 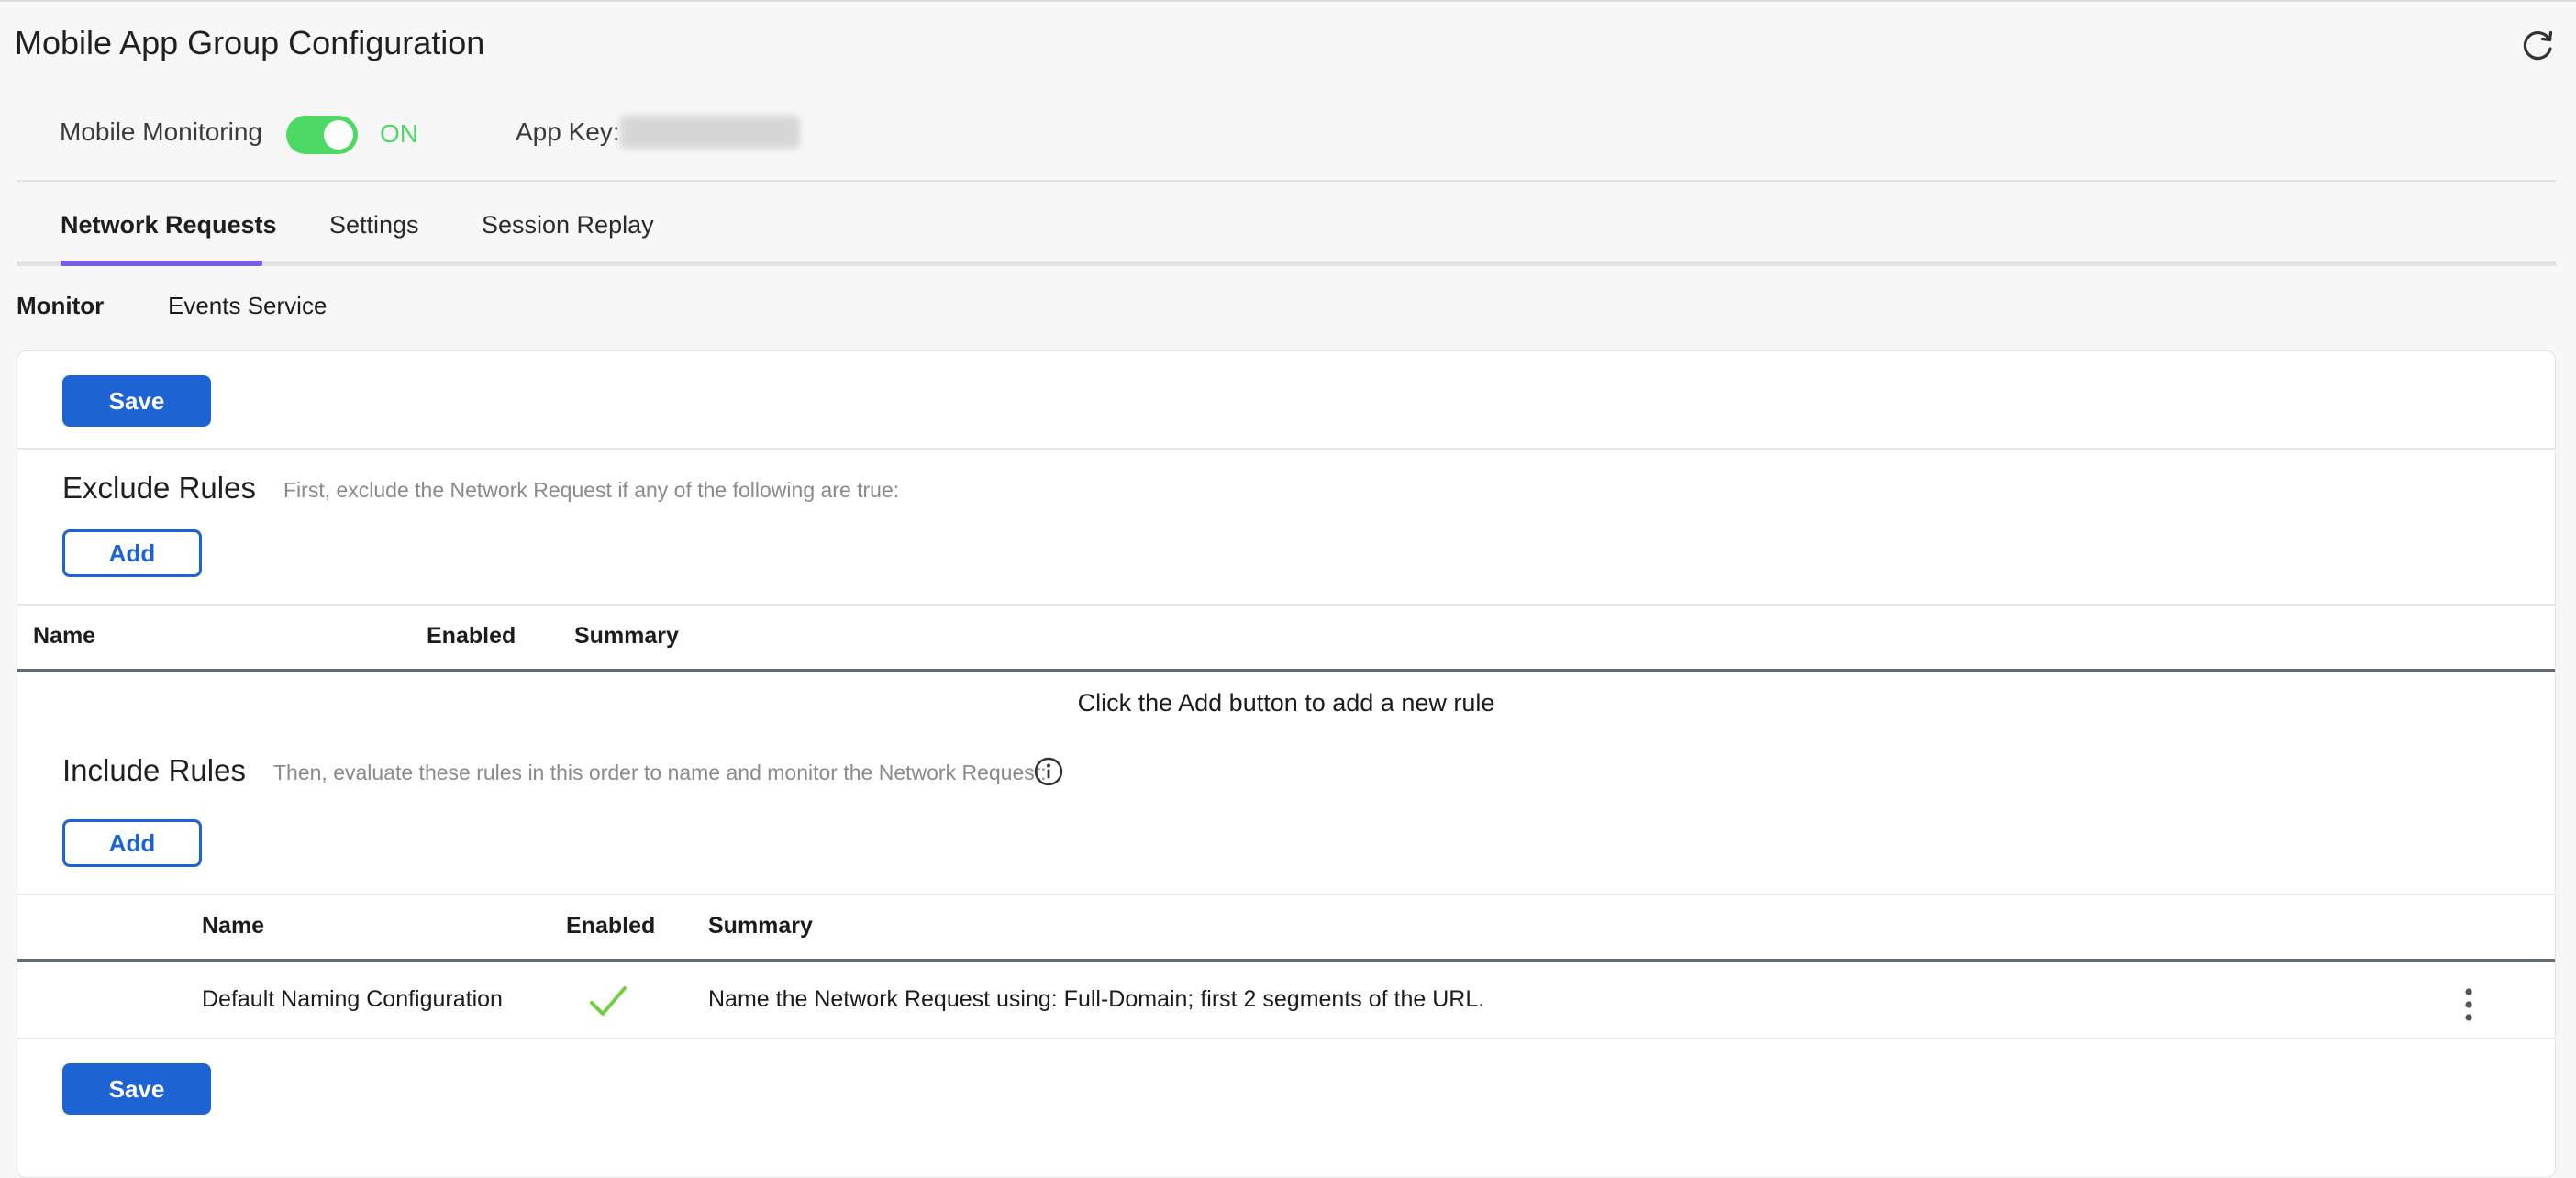 I want to click on save-button-bottom: Save, so click(x=136, y=1089).